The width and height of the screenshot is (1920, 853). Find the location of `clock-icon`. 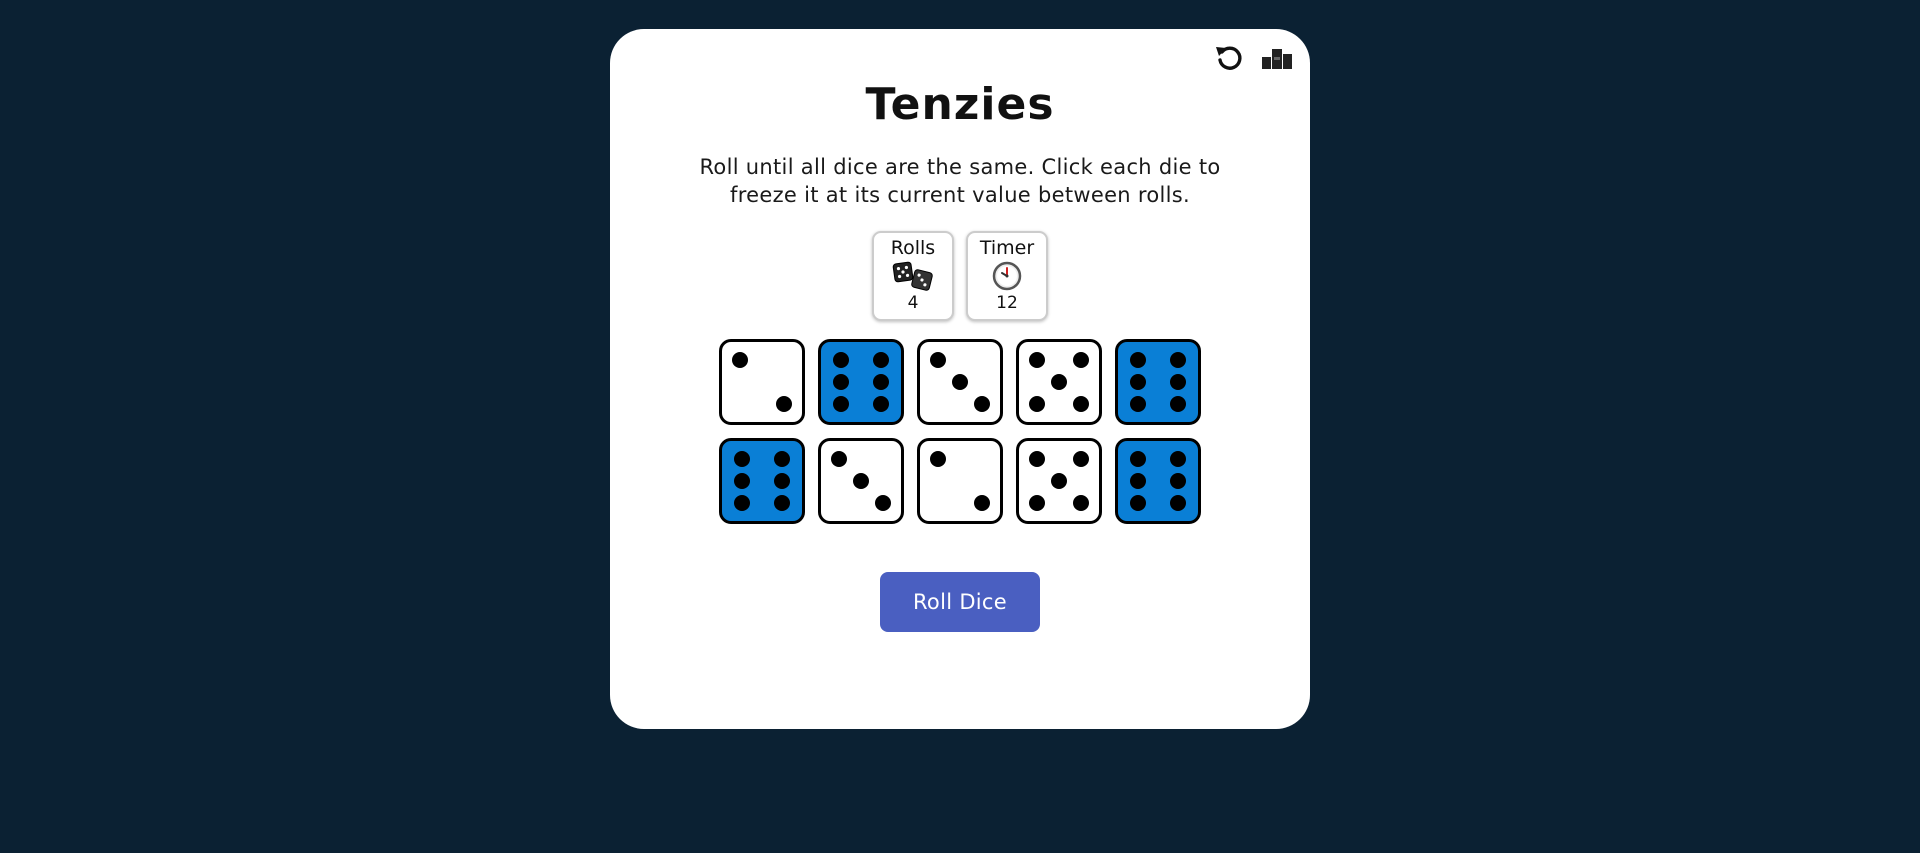

clock-icon is located at coordinates (1007, 276).